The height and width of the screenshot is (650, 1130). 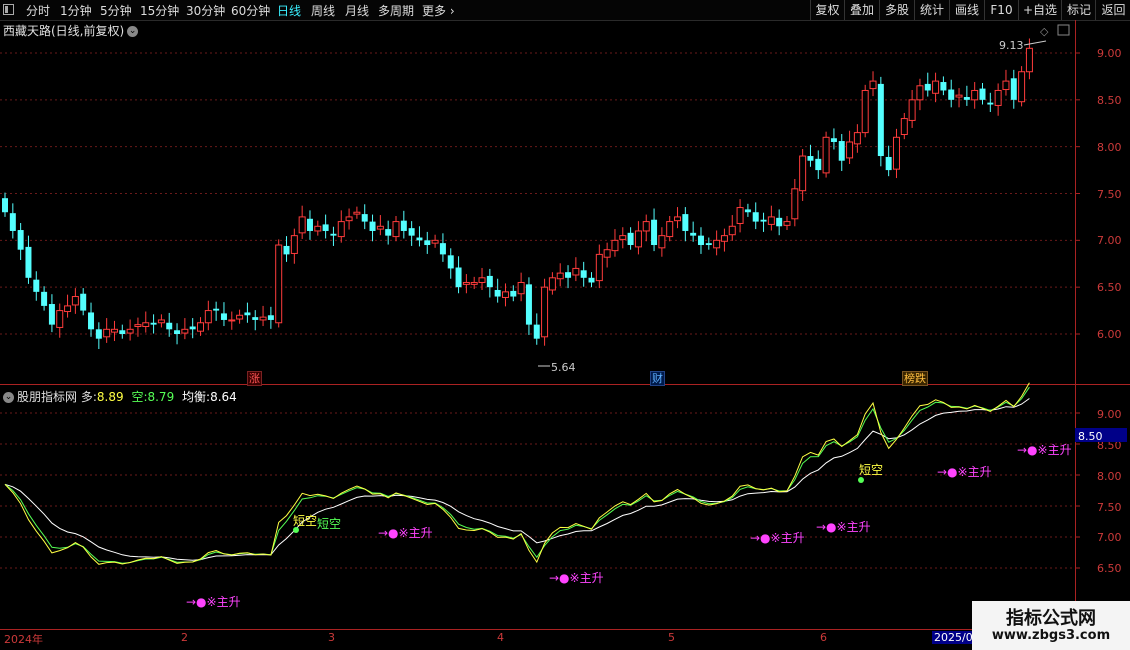 What do you see at coordinates (1109, 507) in the screenshot?
I see `ind-tick: 7.50` at bounding box center [1109, 507].